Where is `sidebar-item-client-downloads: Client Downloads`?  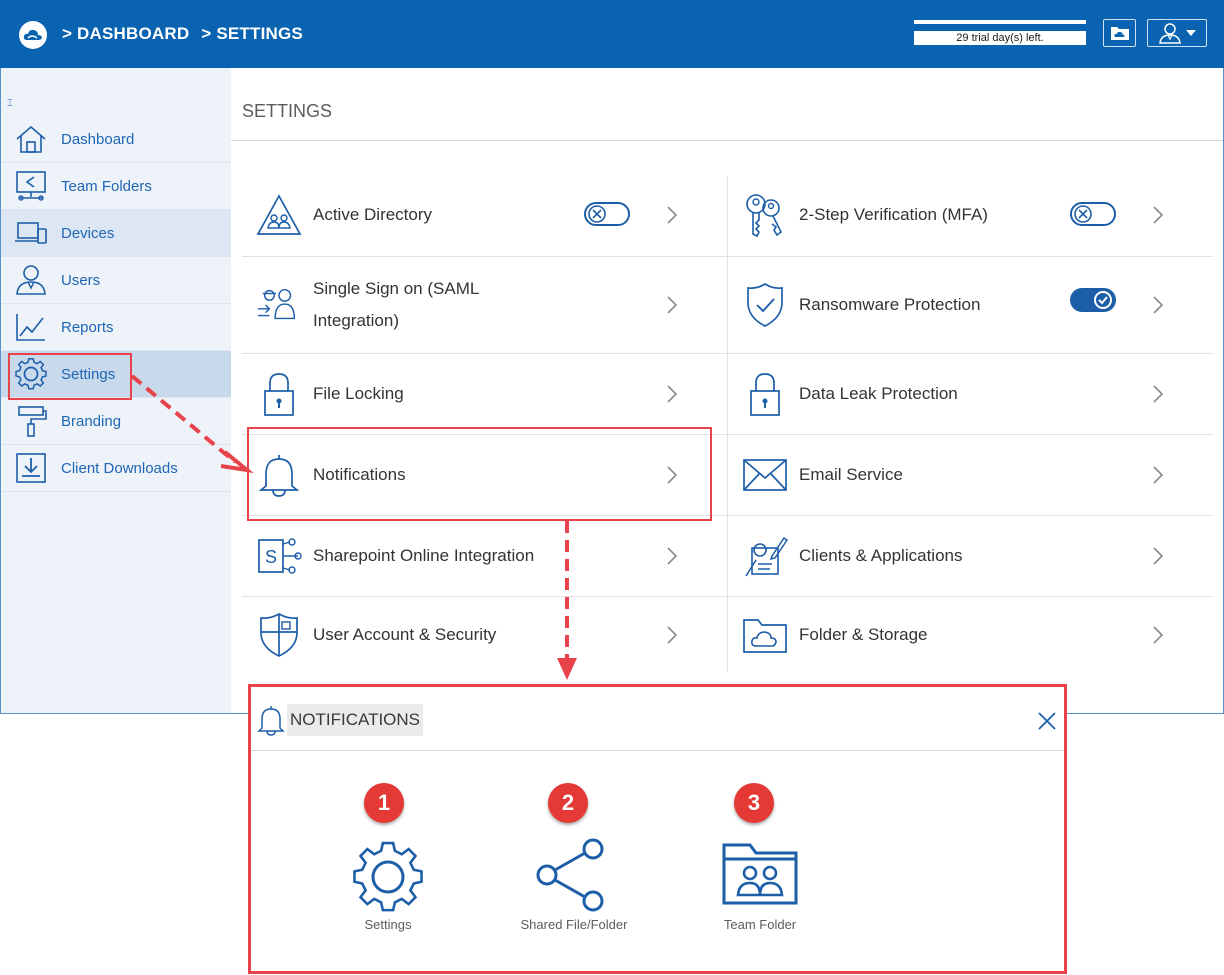 sidebar-item-client-downloads: Client Downloads is located at coordinates (116, 468).